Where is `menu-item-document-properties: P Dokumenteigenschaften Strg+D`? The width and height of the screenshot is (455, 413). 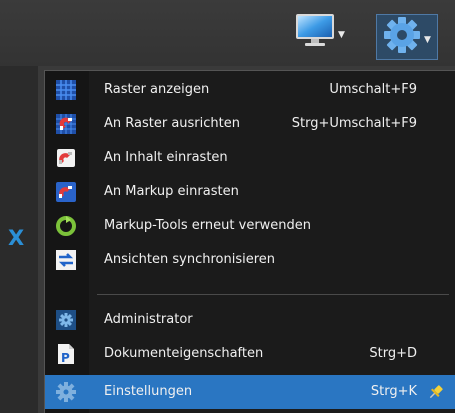
menu-item-document-properties: P Dokumenteigenschaften Strg+D is located at coordinates (250, 354).